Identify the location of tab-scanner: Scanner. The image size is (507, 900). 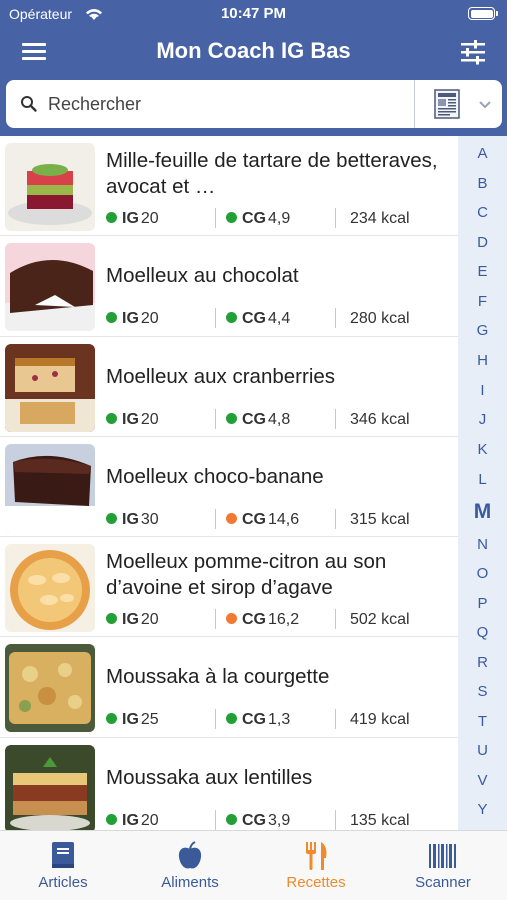
(443, 865).